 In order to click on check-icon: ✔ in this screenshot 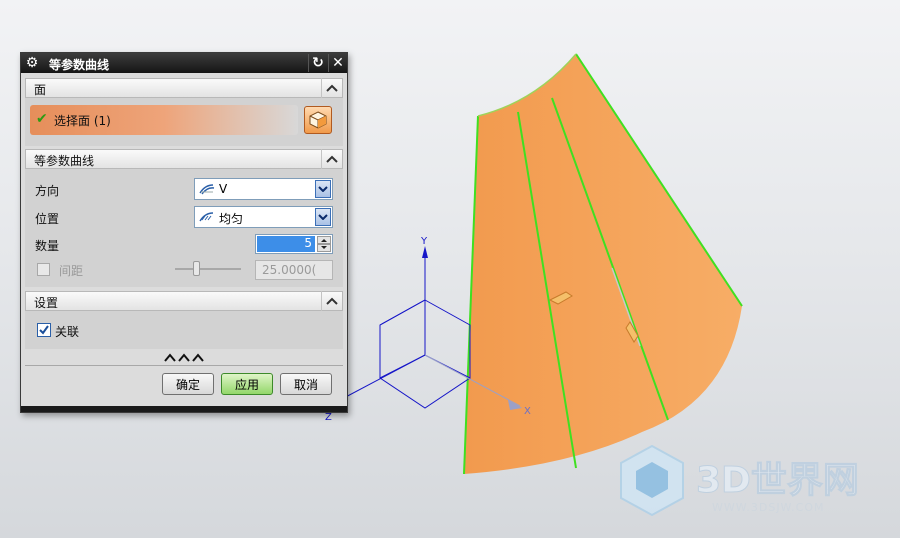, I will do `click(42, 119)`.